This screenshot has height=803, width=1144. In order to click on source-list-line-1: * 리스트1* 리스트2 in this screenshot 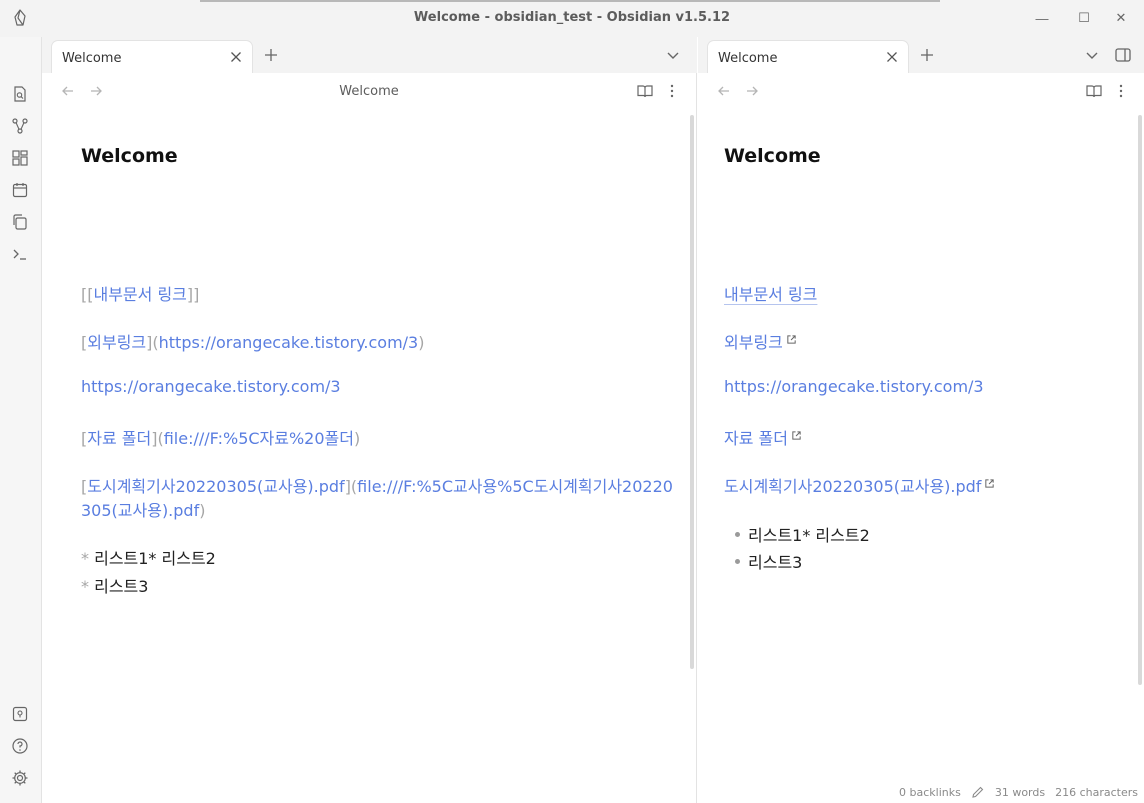, I will do `click(148, 557)`.